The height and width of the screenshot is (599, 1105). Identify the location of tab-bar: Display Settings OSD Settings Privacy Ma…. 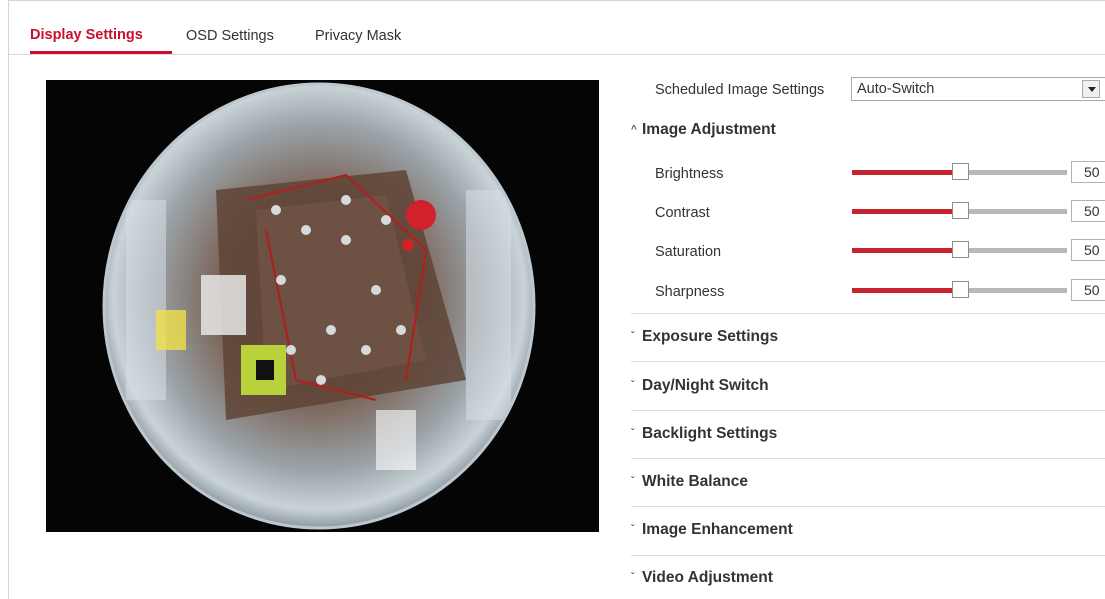
(557, 36).